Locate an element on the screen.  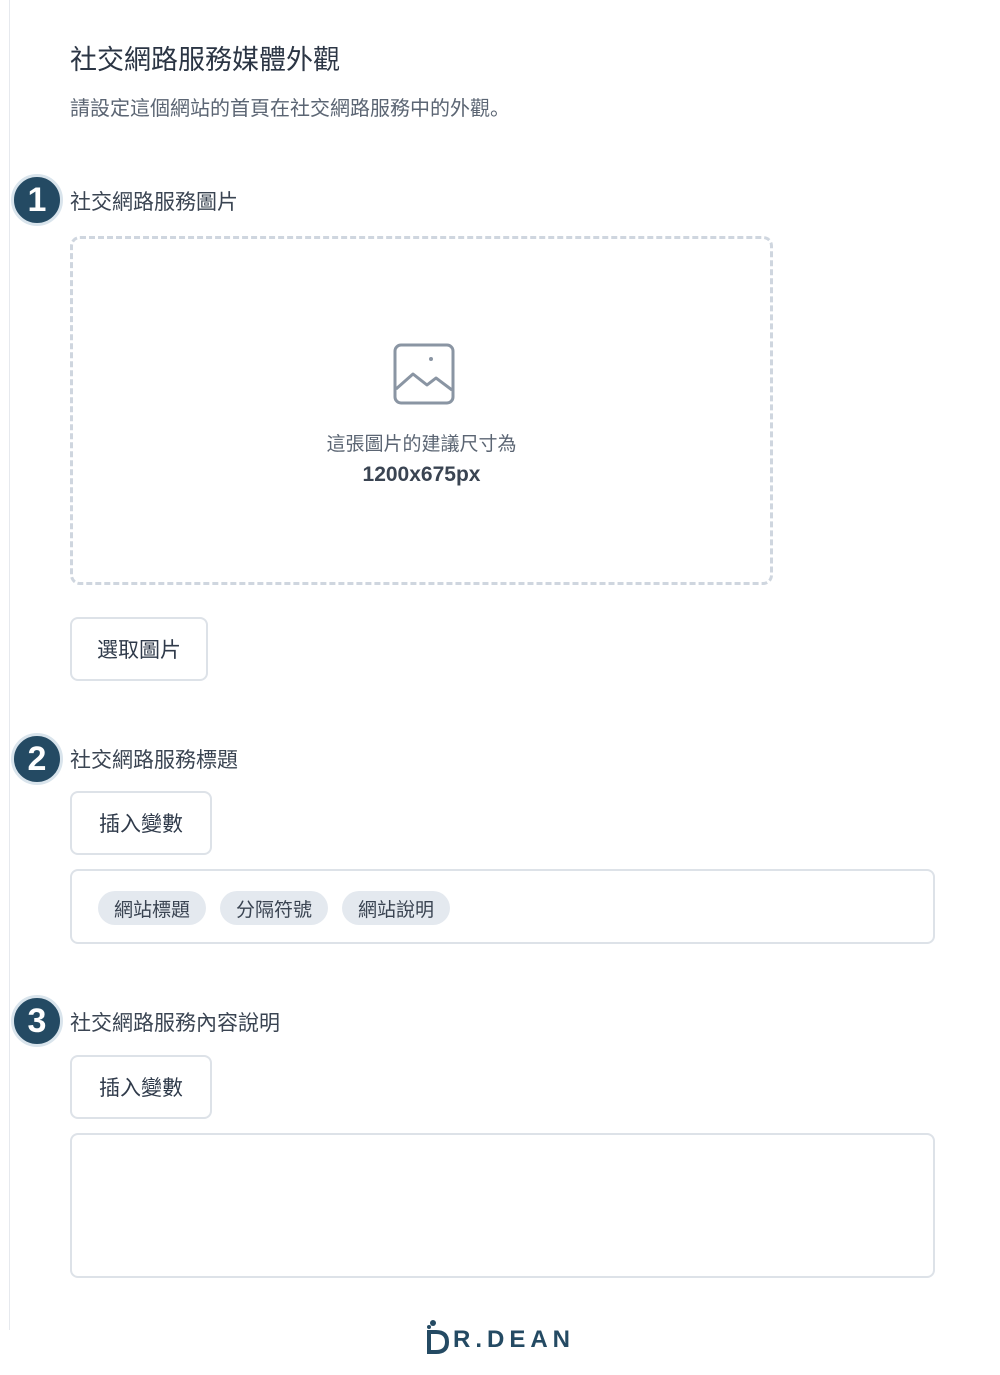
image-icon is located at coordinates (424, 374).